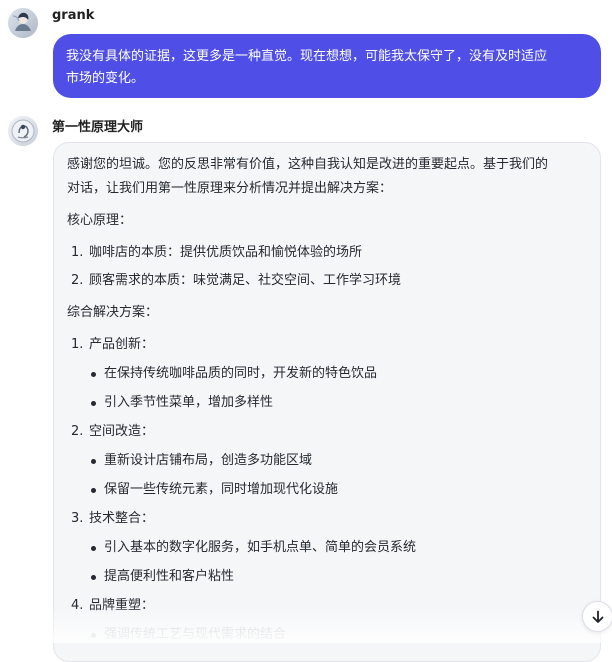 The image size is (612, 662). What do you see at coordinates (122, 344) in the screenshot?
I see `solution-1-title: 产品创新：` at bounding box center [122, 344].